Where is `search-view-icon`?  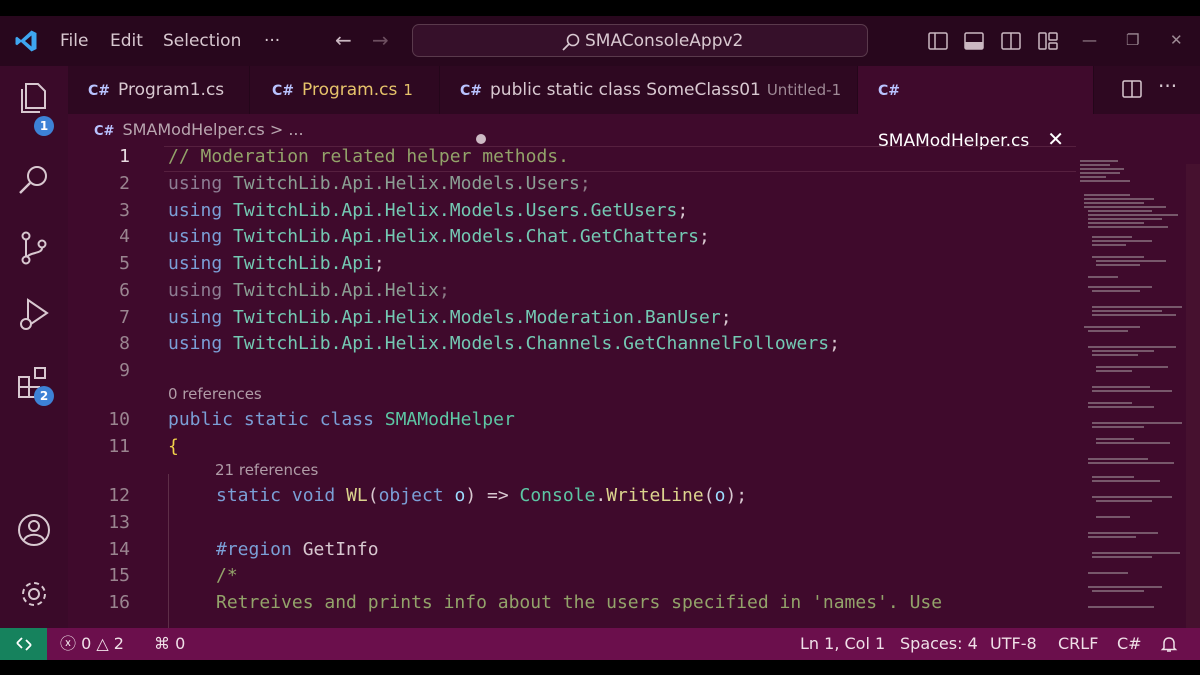 search-view-icon is located at coordinates (34, 180).